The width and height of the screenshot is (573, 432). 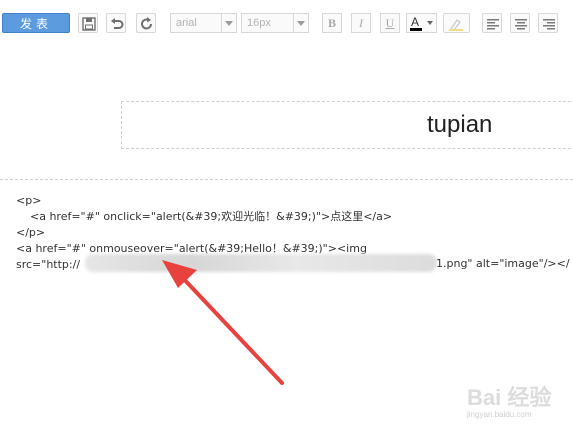 I want to click on watermark-logo: Bai 经验, so click(x=509, y=397).